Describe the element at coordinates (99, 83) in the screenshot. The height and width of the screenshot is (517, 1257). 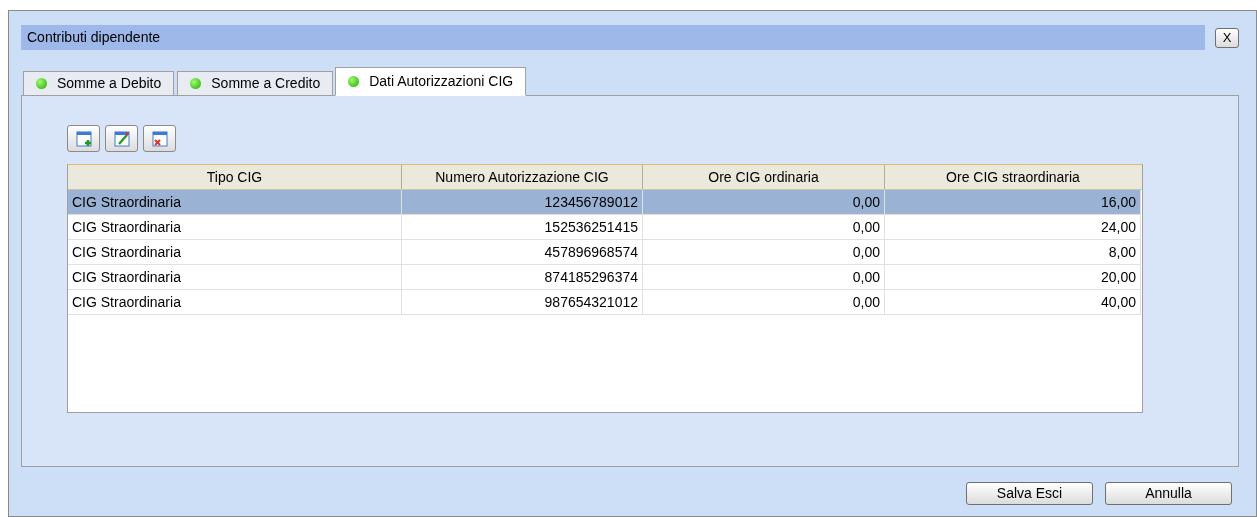
I see `tab: Somme a Debito` at that location.